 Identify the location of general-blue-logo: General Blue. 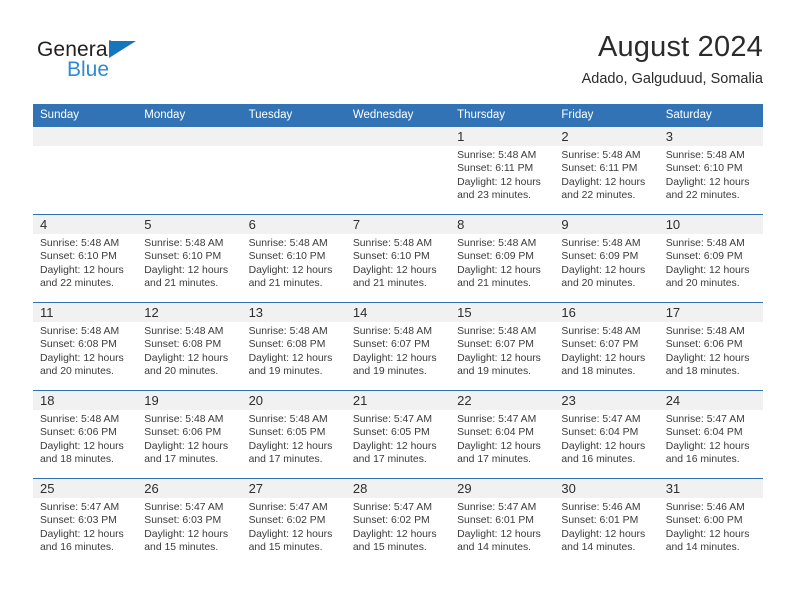
(102, 64).